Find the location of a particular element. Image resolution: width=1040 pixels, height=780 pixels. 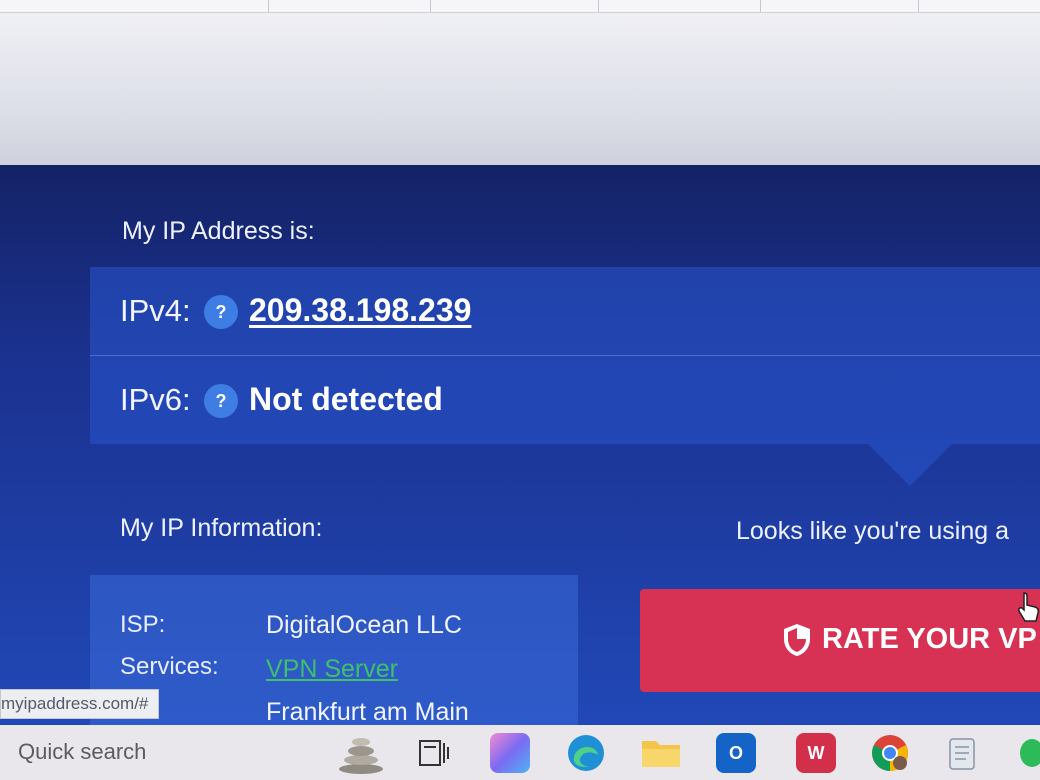

edge-icon is located at coordinates (586, 753).